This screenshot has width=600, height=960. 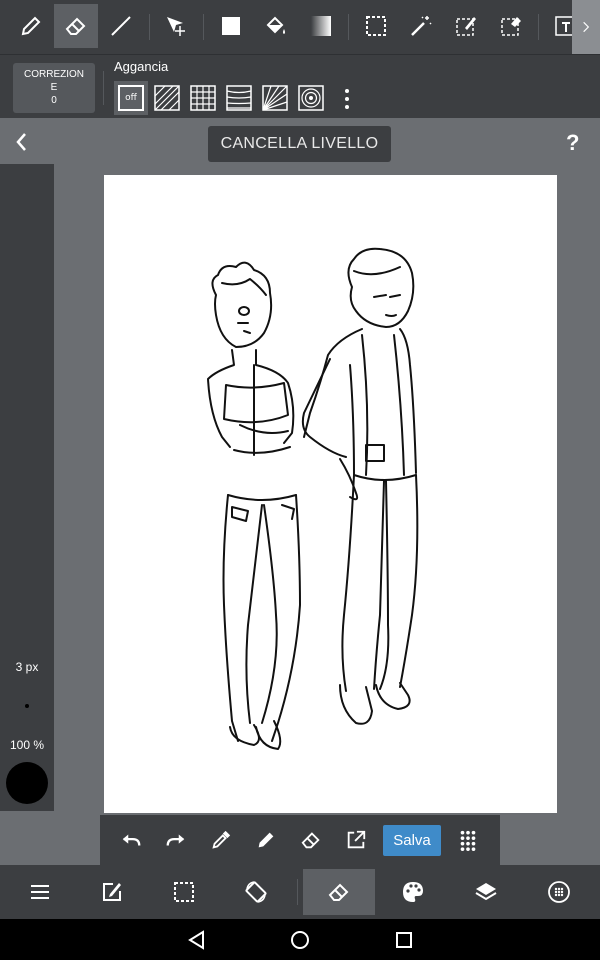 I want to click on palette-icon, so click(x=413, y=892).